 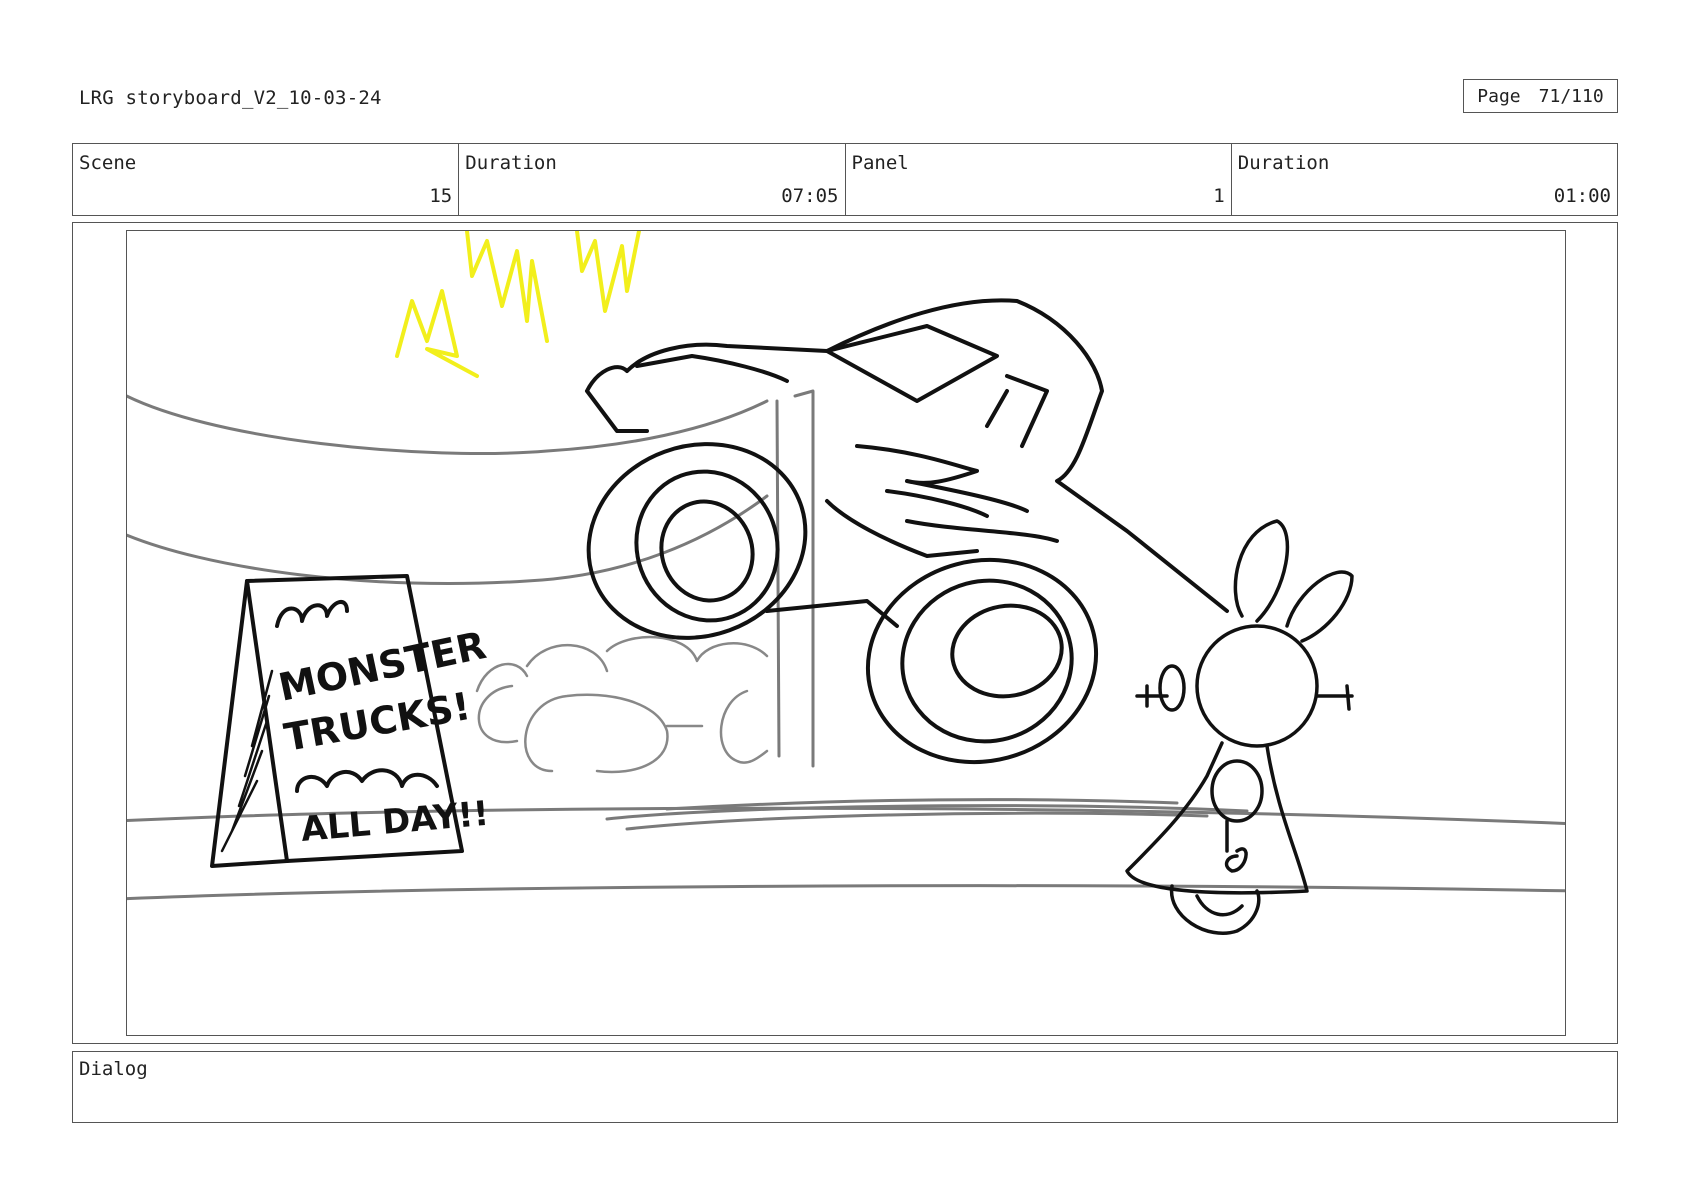 What do you see at coordinates (1319, 606) in the screenshot?
I see `rabbit-ear-right` at bounding box center [1319, 606].